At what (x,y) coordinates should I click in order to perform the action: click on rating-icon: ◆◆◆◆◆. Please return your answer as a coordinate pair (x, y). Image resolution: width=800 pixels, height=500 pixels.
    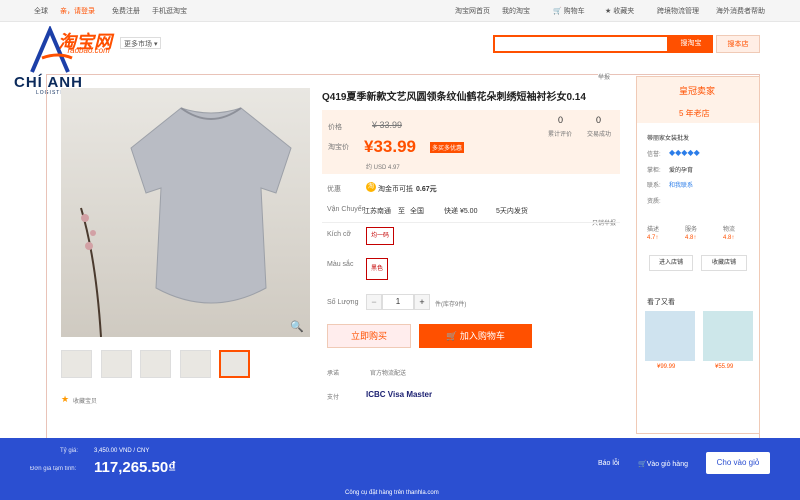
    Looking at the image, I should click on (684, 152).